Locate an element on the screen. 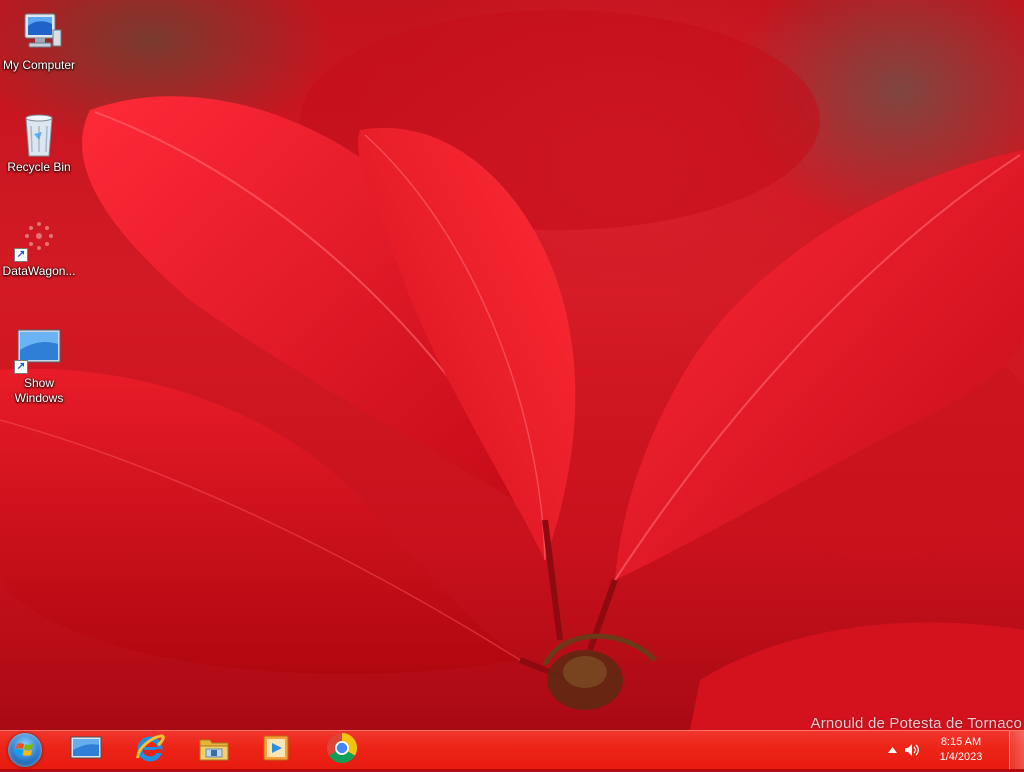 The height and width of the screenshot is (772, 1024). internet-explorer-icon is located at coordinates (150, 750).